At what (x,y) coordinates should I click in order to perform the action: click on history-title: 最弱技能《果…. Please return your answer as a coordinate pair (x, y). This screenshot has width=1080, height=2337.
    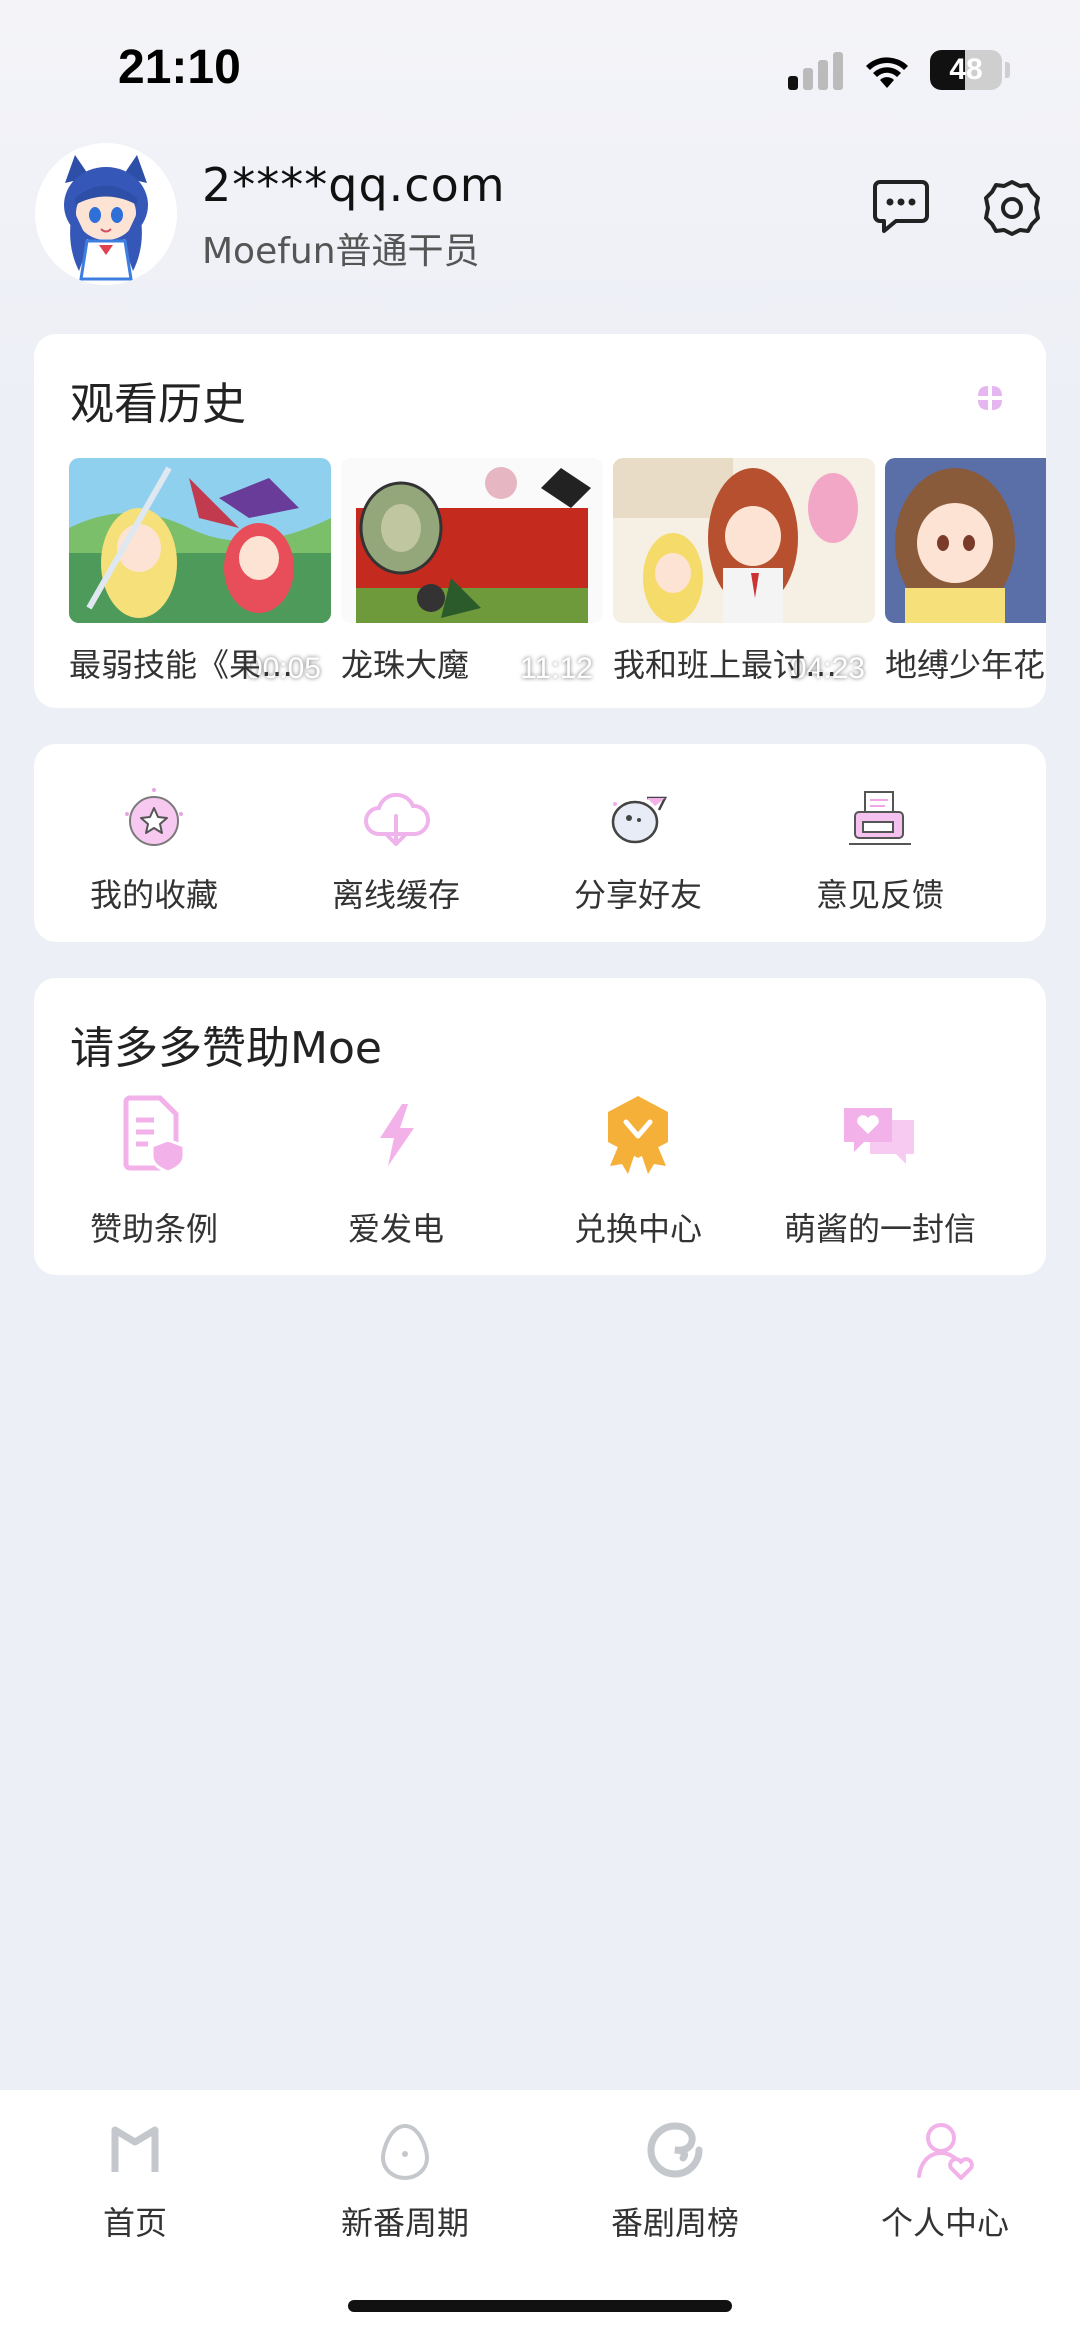
    Looking at the image, I should click on (181, 665).